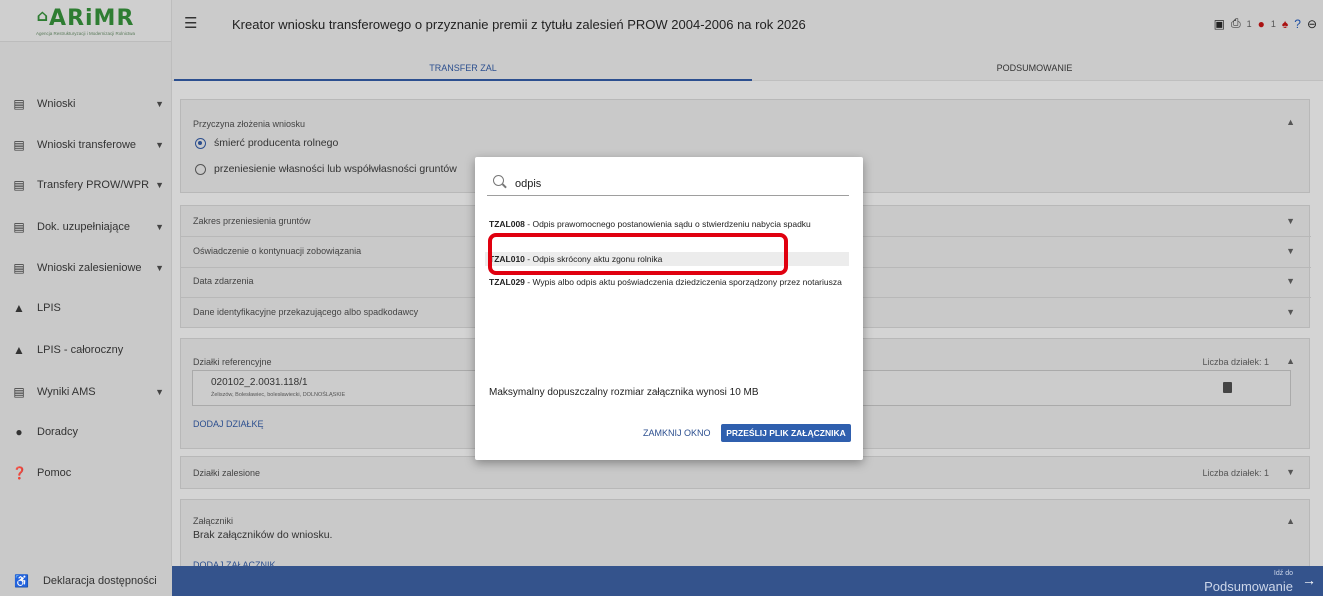  I want to click on row-label: Oświadczenie o kontynuacji zobowiązania, so click(277, 251).